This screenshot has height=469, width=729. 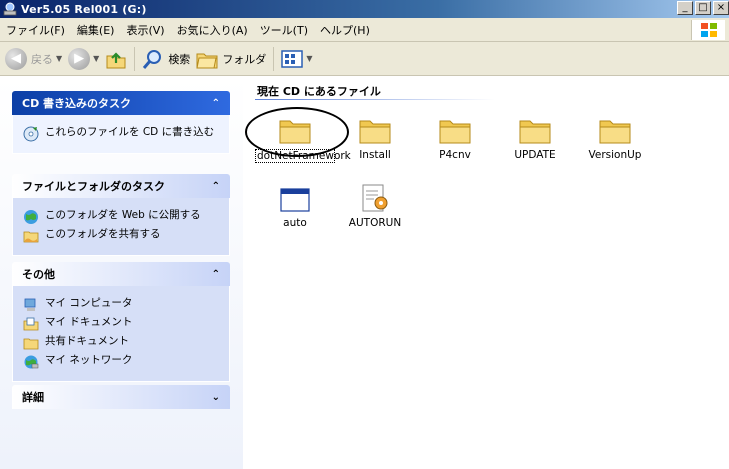 I want to click on task-publish-web: このフォルダを Web に公開する, so click(x=121, y=217).